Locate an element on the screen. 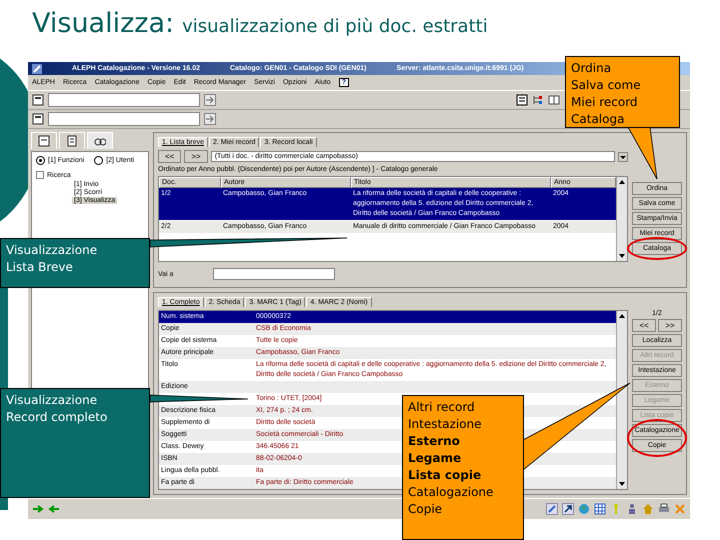  callout-text: Altri record is located at coordinates (442, 407).